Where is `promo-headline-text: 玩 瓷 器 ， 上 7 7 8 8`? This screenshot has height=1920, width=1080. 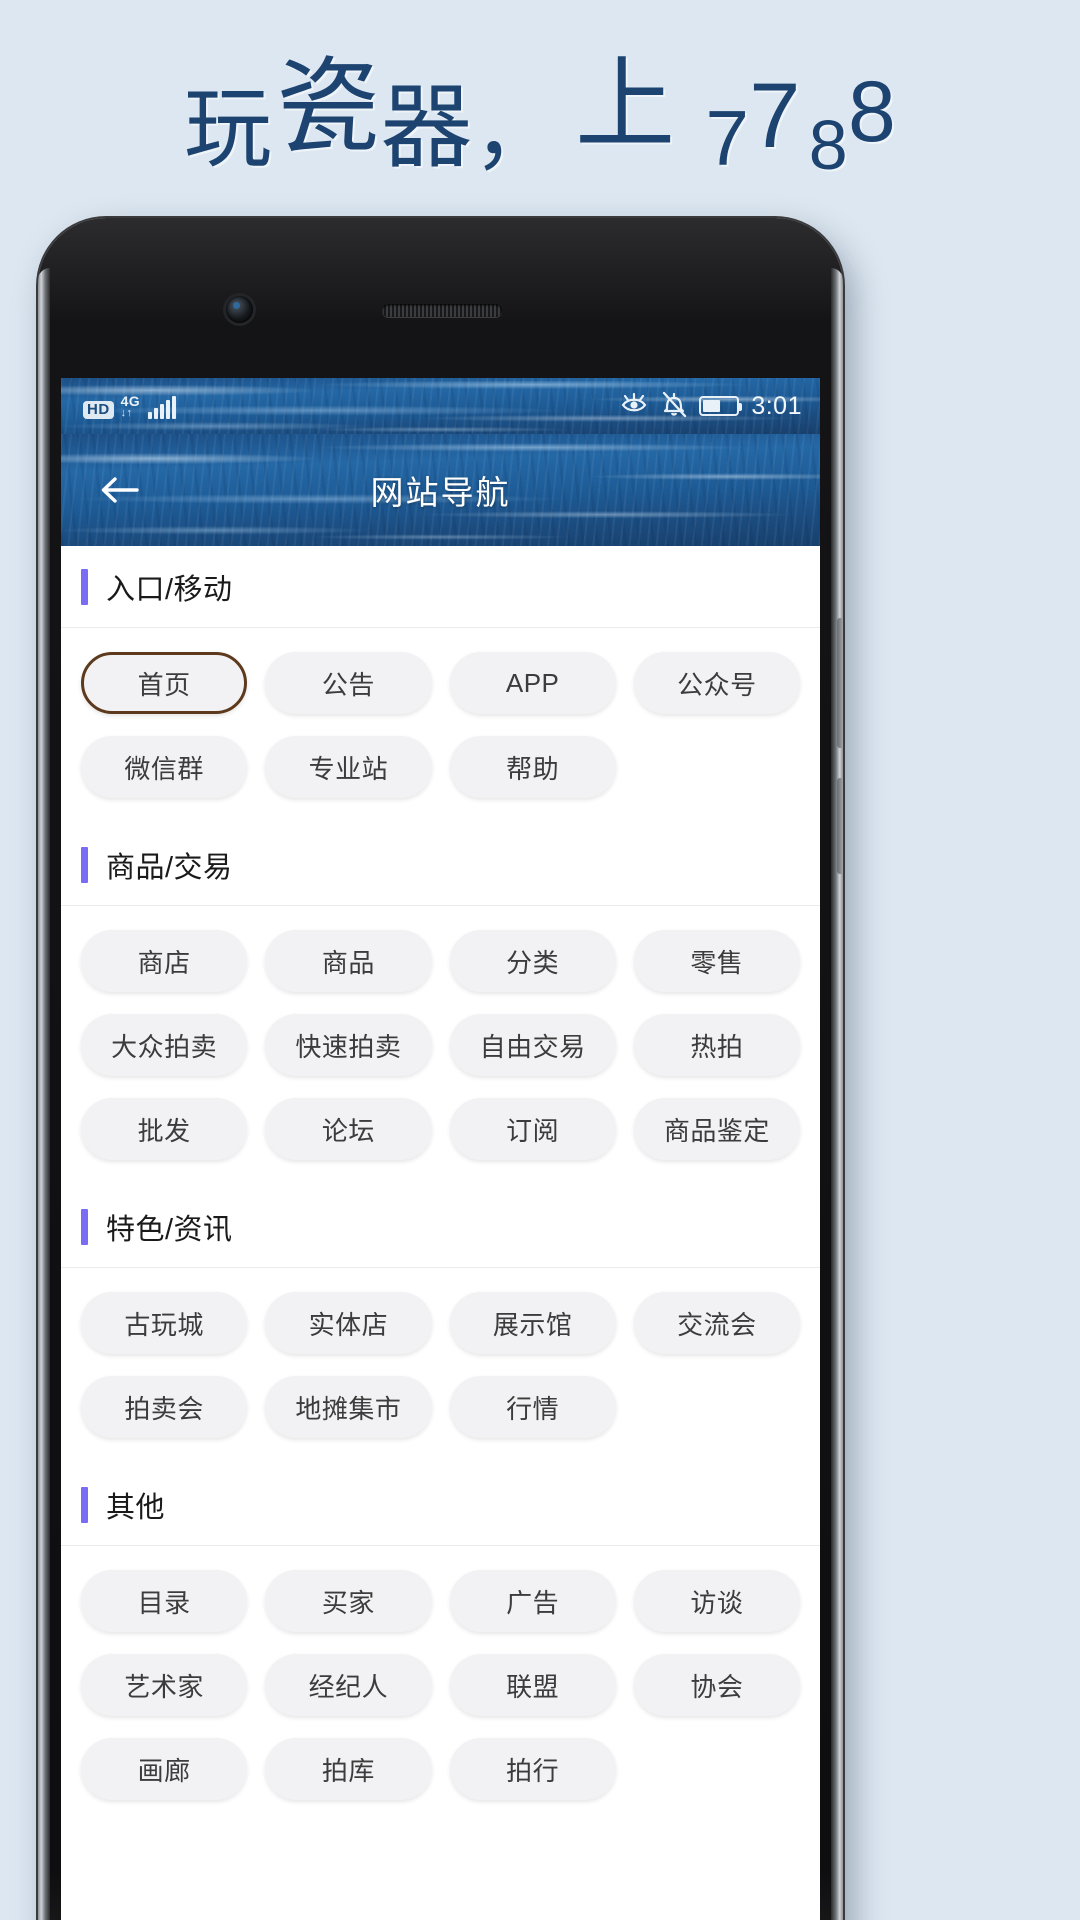
promo-headline-text: 玩 瓷 器 ， 上 7 7 8 8 is located at coordinates (540, 114).